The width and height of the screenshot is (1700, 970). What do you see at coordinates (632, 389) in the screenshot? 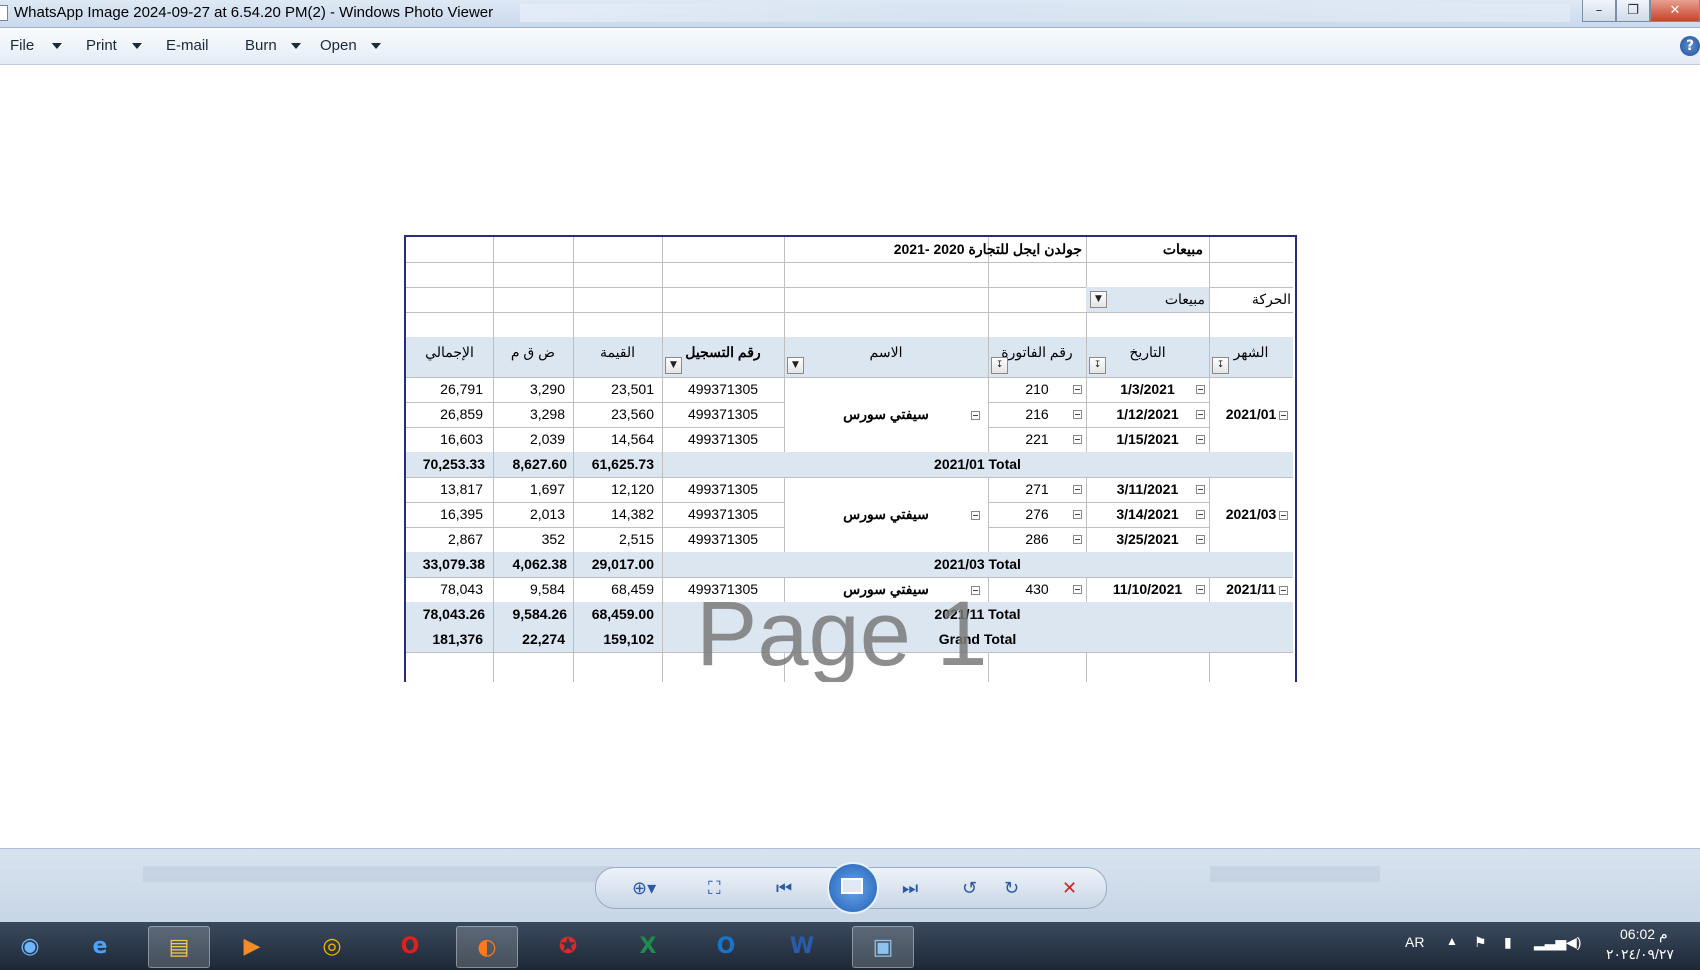
I see `value-cell: 23,501` at bounding box center [632, 389].